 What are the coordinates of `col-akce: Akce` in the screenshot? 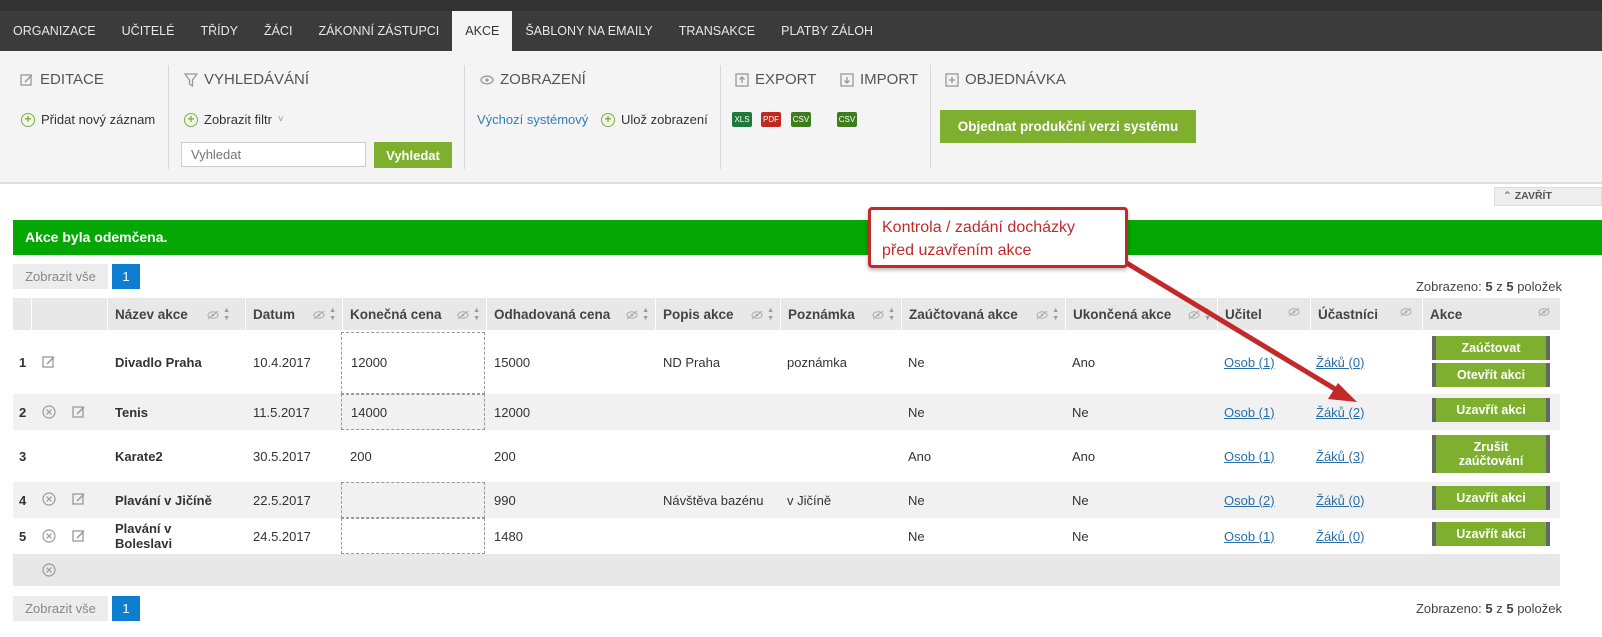 It's located at (1491, 314).